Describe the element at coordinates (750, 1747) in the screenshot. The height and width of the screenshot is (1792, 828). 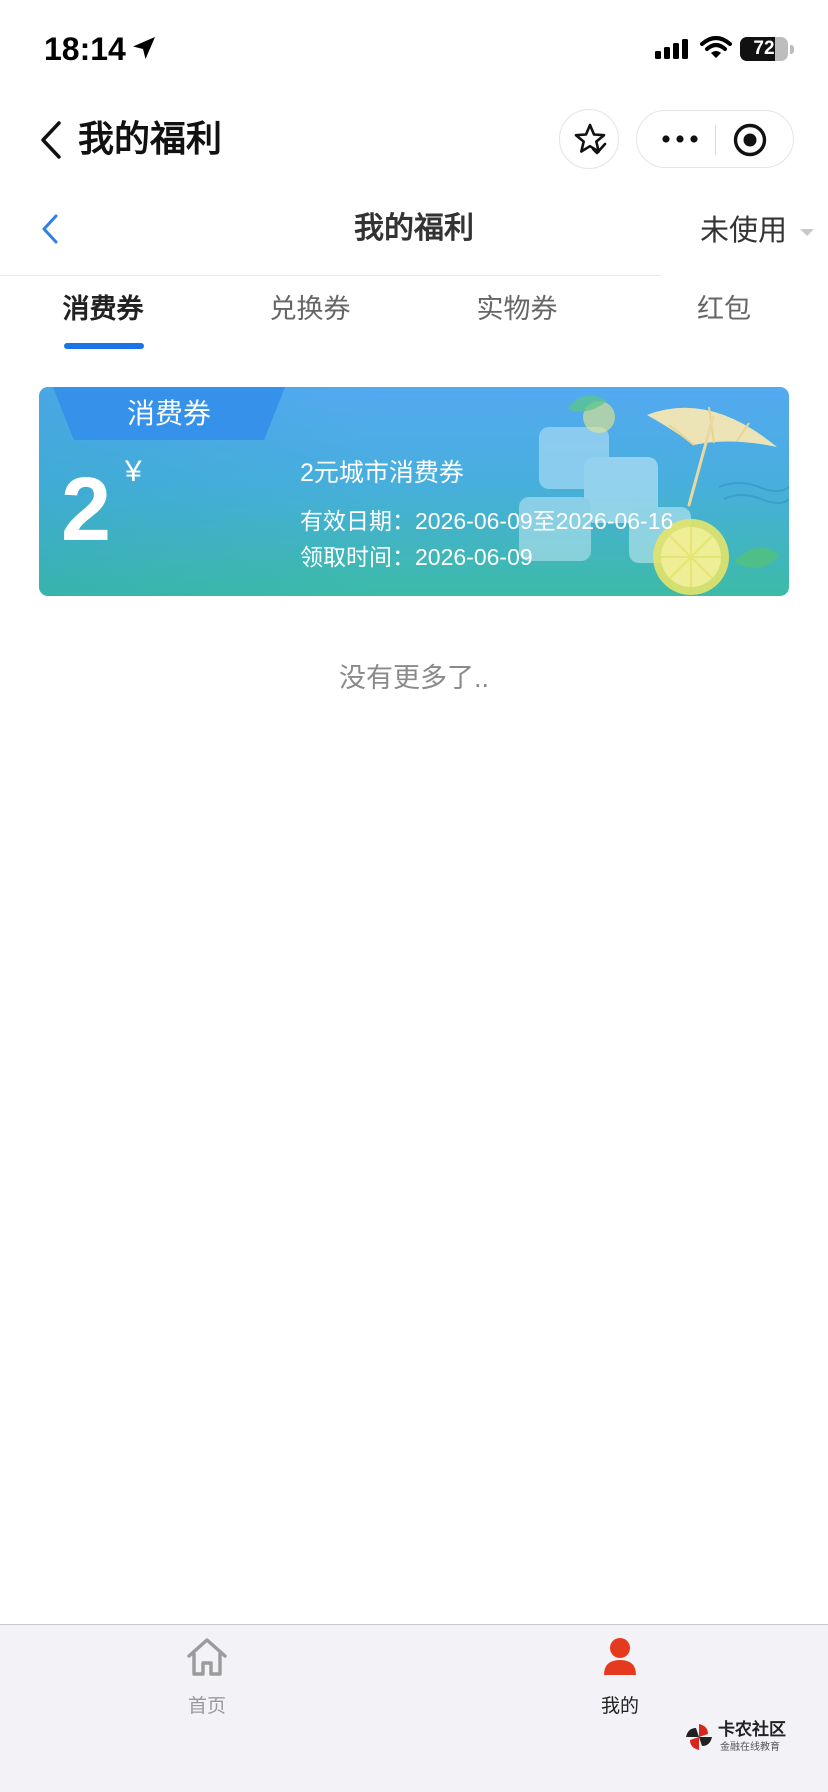
I see `watermark-tagline: 金融在线教育` at that location.